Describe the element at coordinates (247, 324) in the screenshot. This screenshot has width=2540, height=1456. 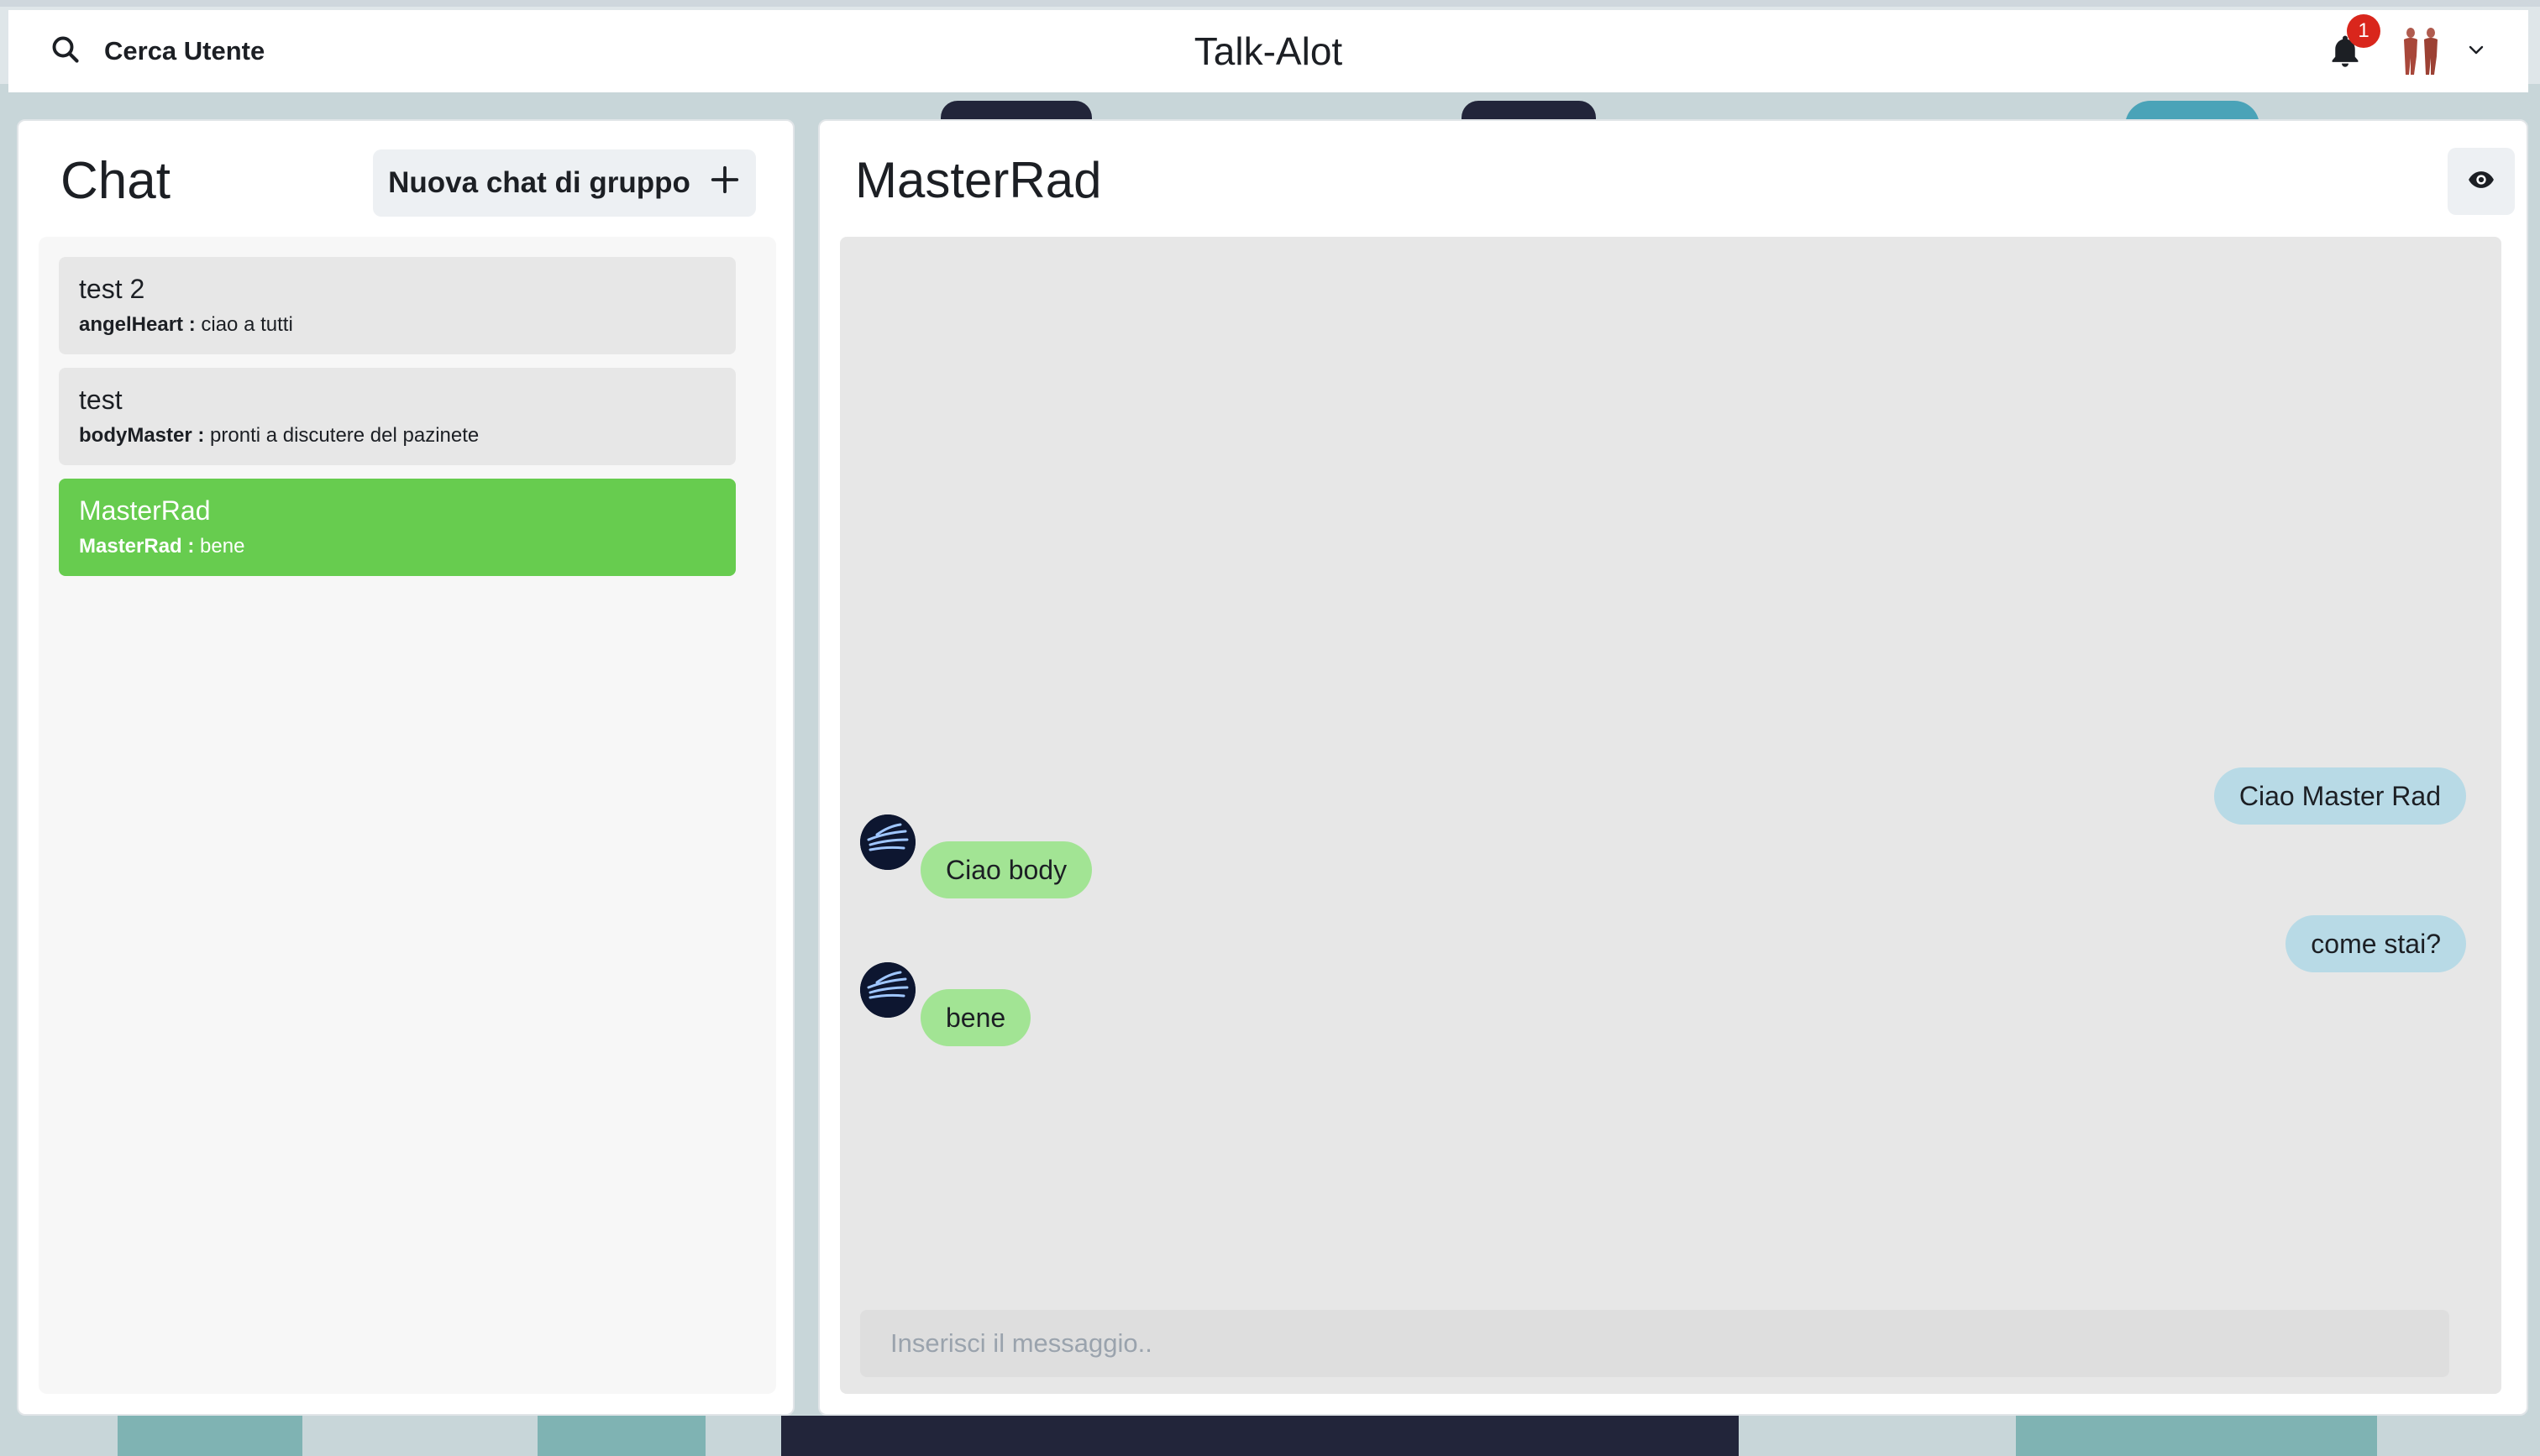
I see `chat-last-text: ciao a tutti` at that location.